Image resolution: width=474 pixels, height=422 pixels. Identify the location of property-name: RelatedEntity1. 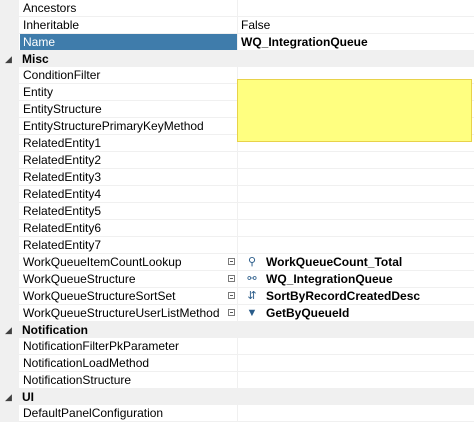
(62, 143).